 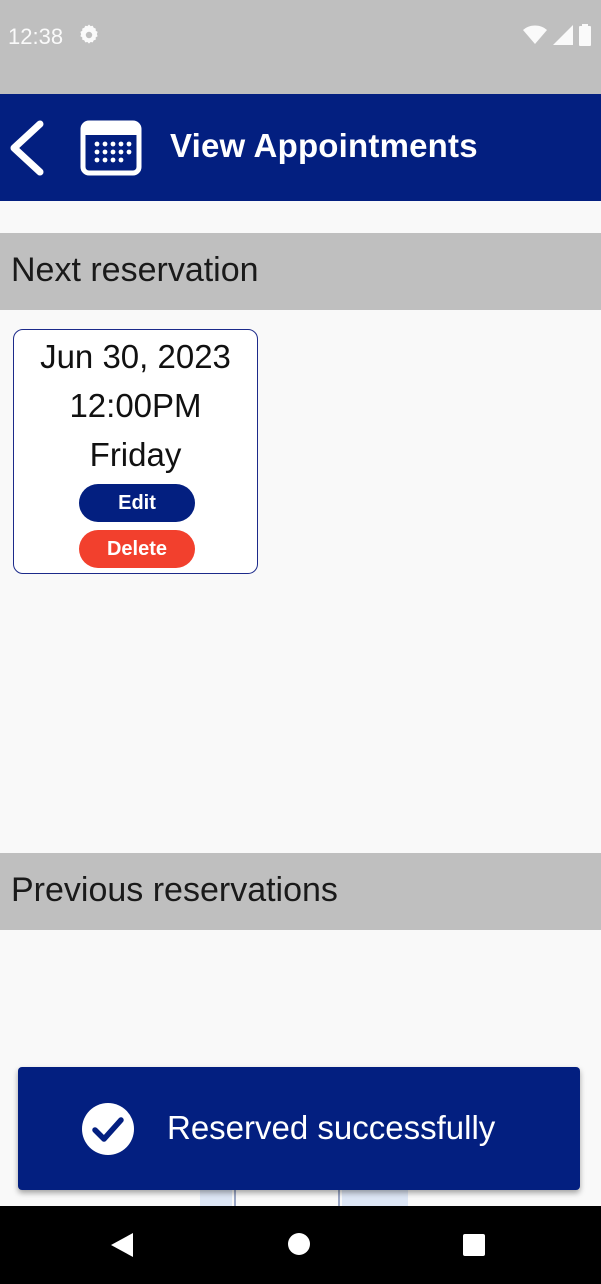 I want to click on reservation-day: Friday, so click(x=135, y=454).